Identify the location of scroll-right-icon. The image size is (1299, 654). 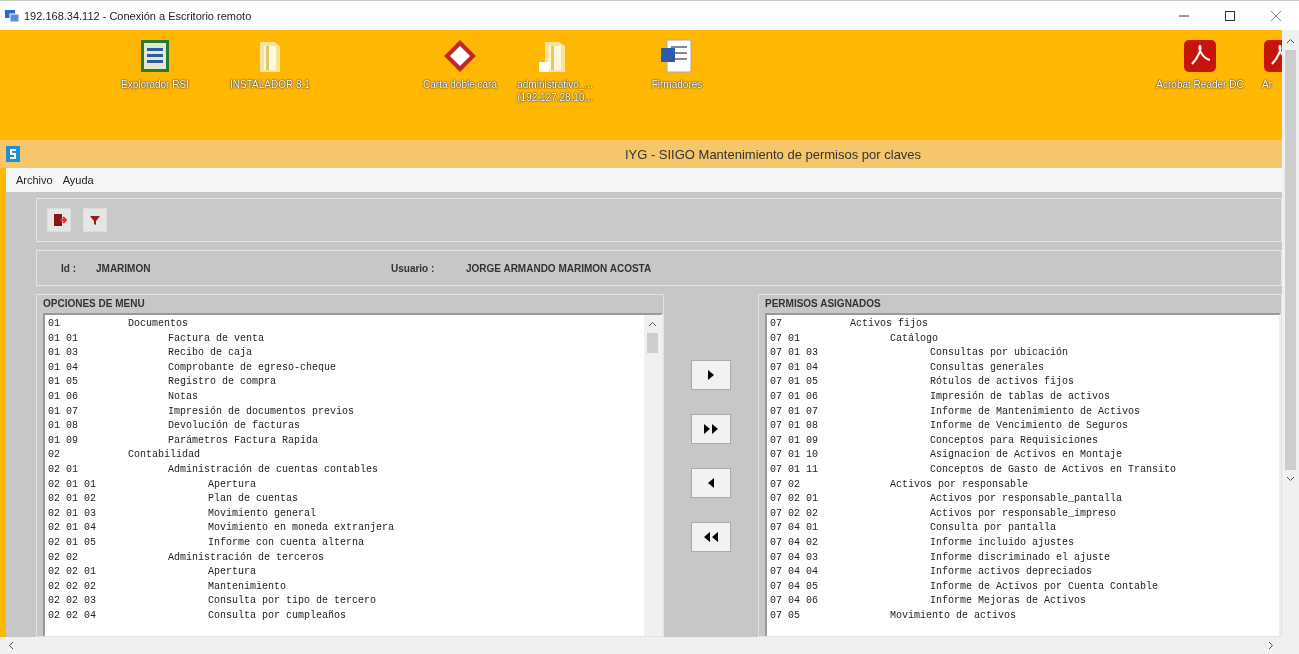
(1271, 645).